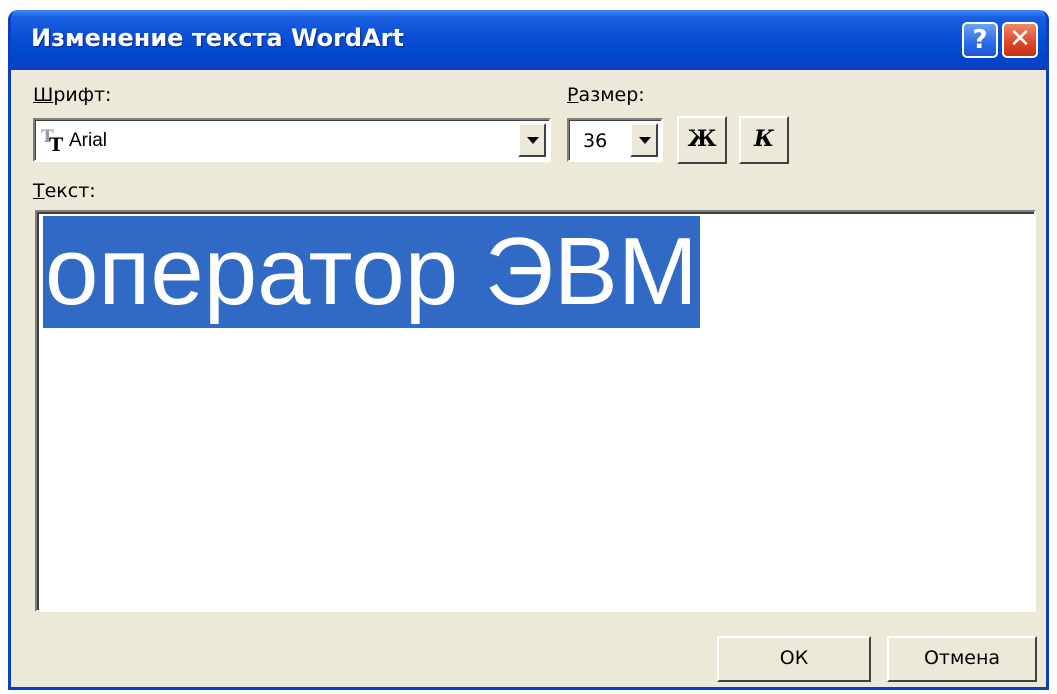  I want to click on size-dropdown-arrow, so click(644, 140).